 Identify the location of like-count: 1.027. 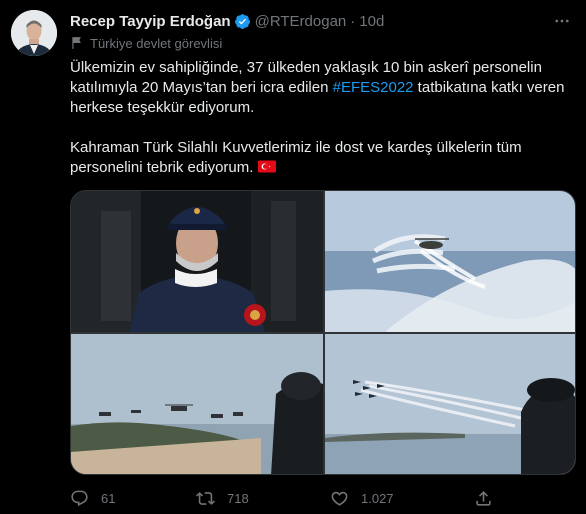
(377, 498).